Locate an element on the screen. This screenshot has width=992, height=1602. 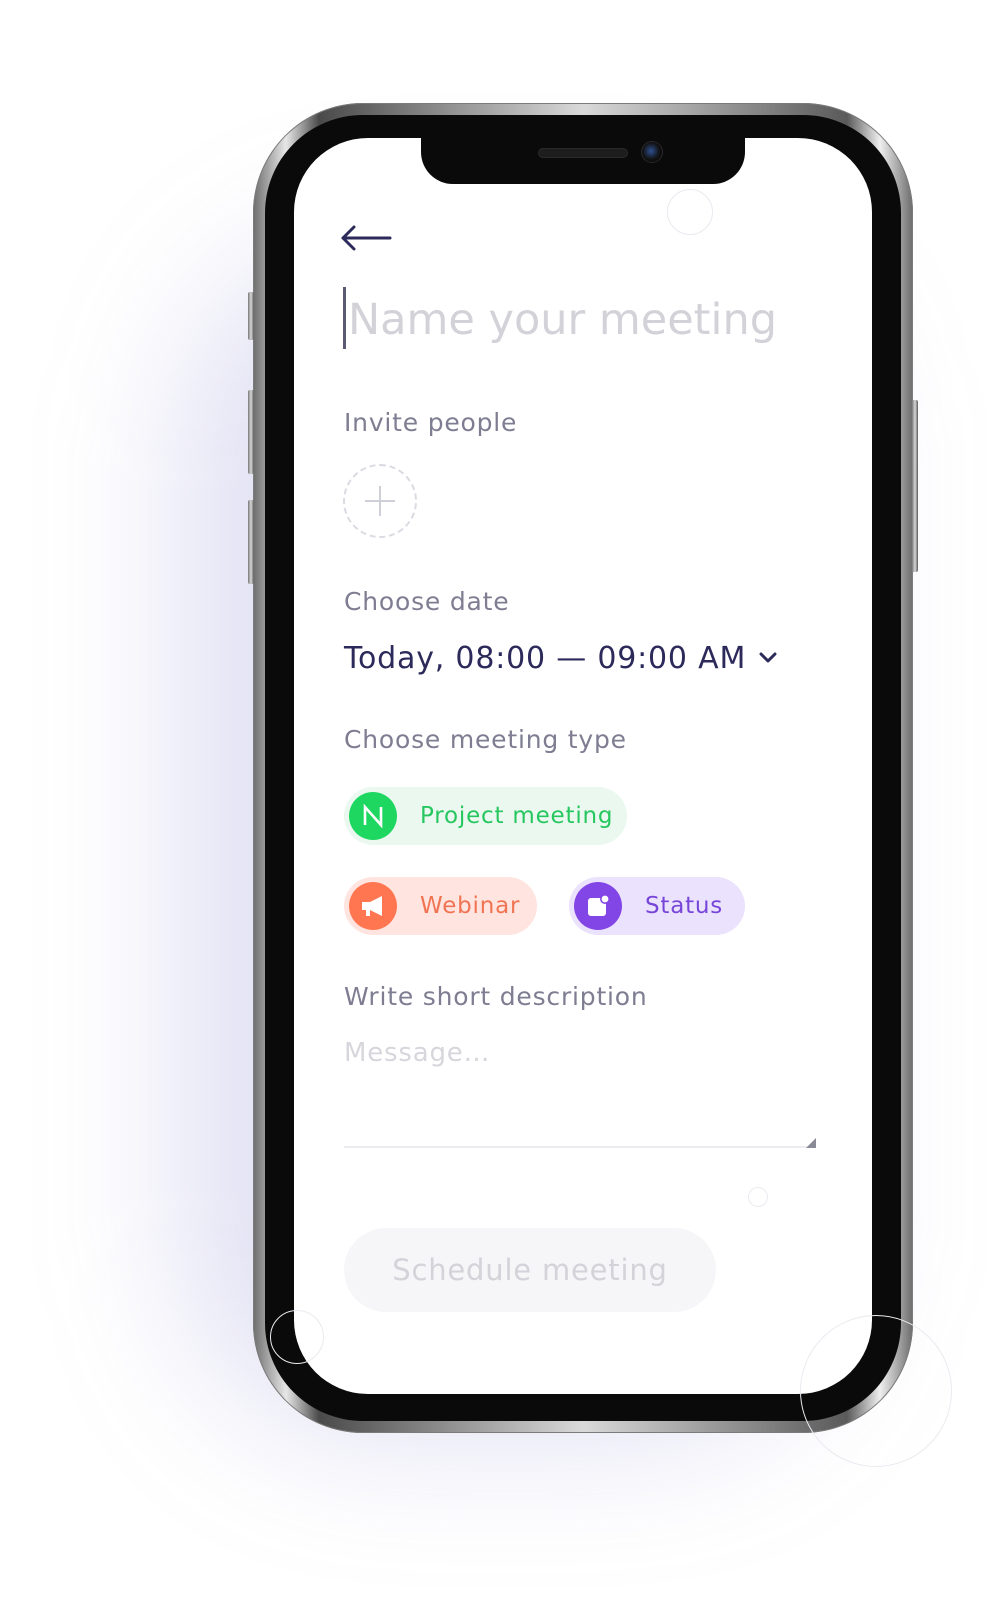
chevron-down-icon is located at coordinates (768, 657).